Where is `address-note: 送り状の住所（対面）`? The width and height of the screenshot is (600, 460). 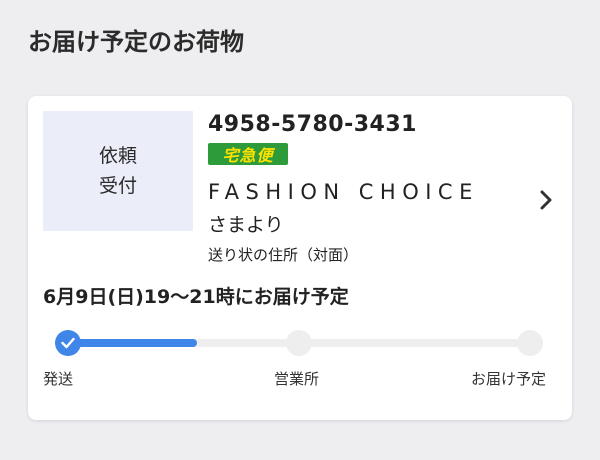 address-note: 送り状の住所（対面） is located at coordinates (283, 255).